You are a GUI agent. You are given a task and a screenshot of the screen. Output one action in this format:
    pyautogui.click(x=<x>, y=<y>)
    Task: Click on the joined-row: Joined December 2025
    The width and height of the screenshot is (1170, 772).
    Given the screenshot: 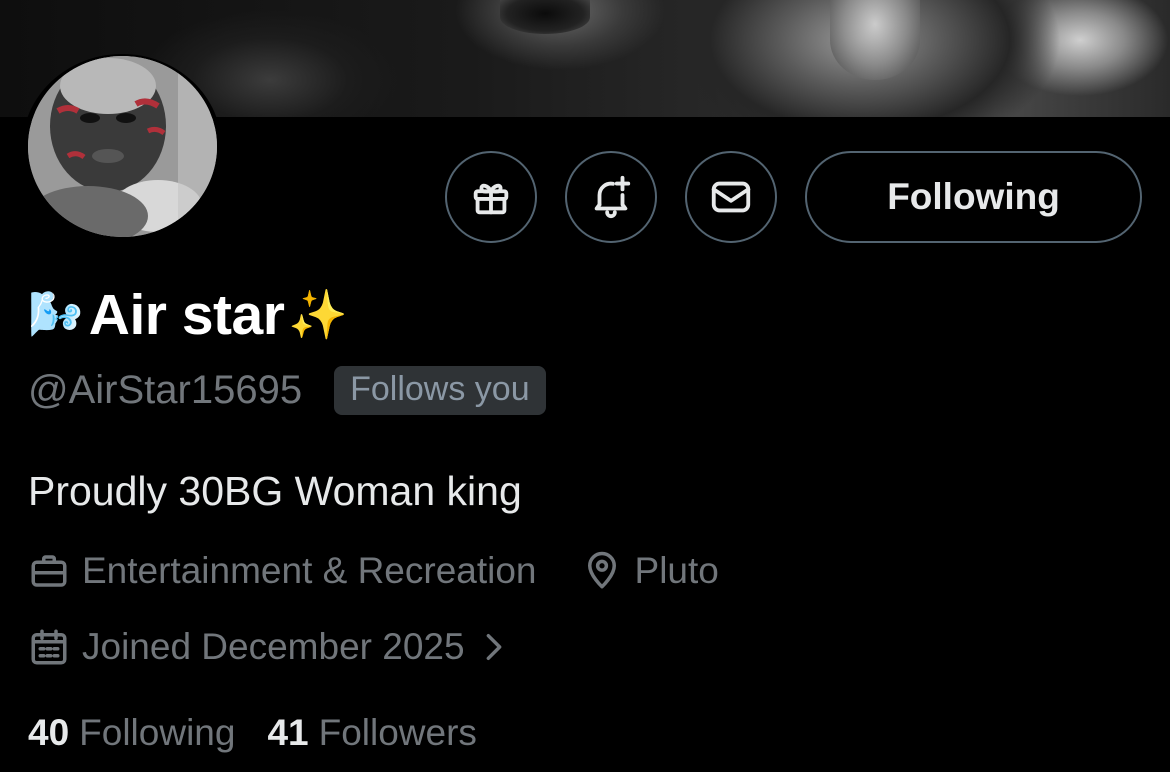 What is the action you would take?
    pyautogui.click(x=268, y=647)
    